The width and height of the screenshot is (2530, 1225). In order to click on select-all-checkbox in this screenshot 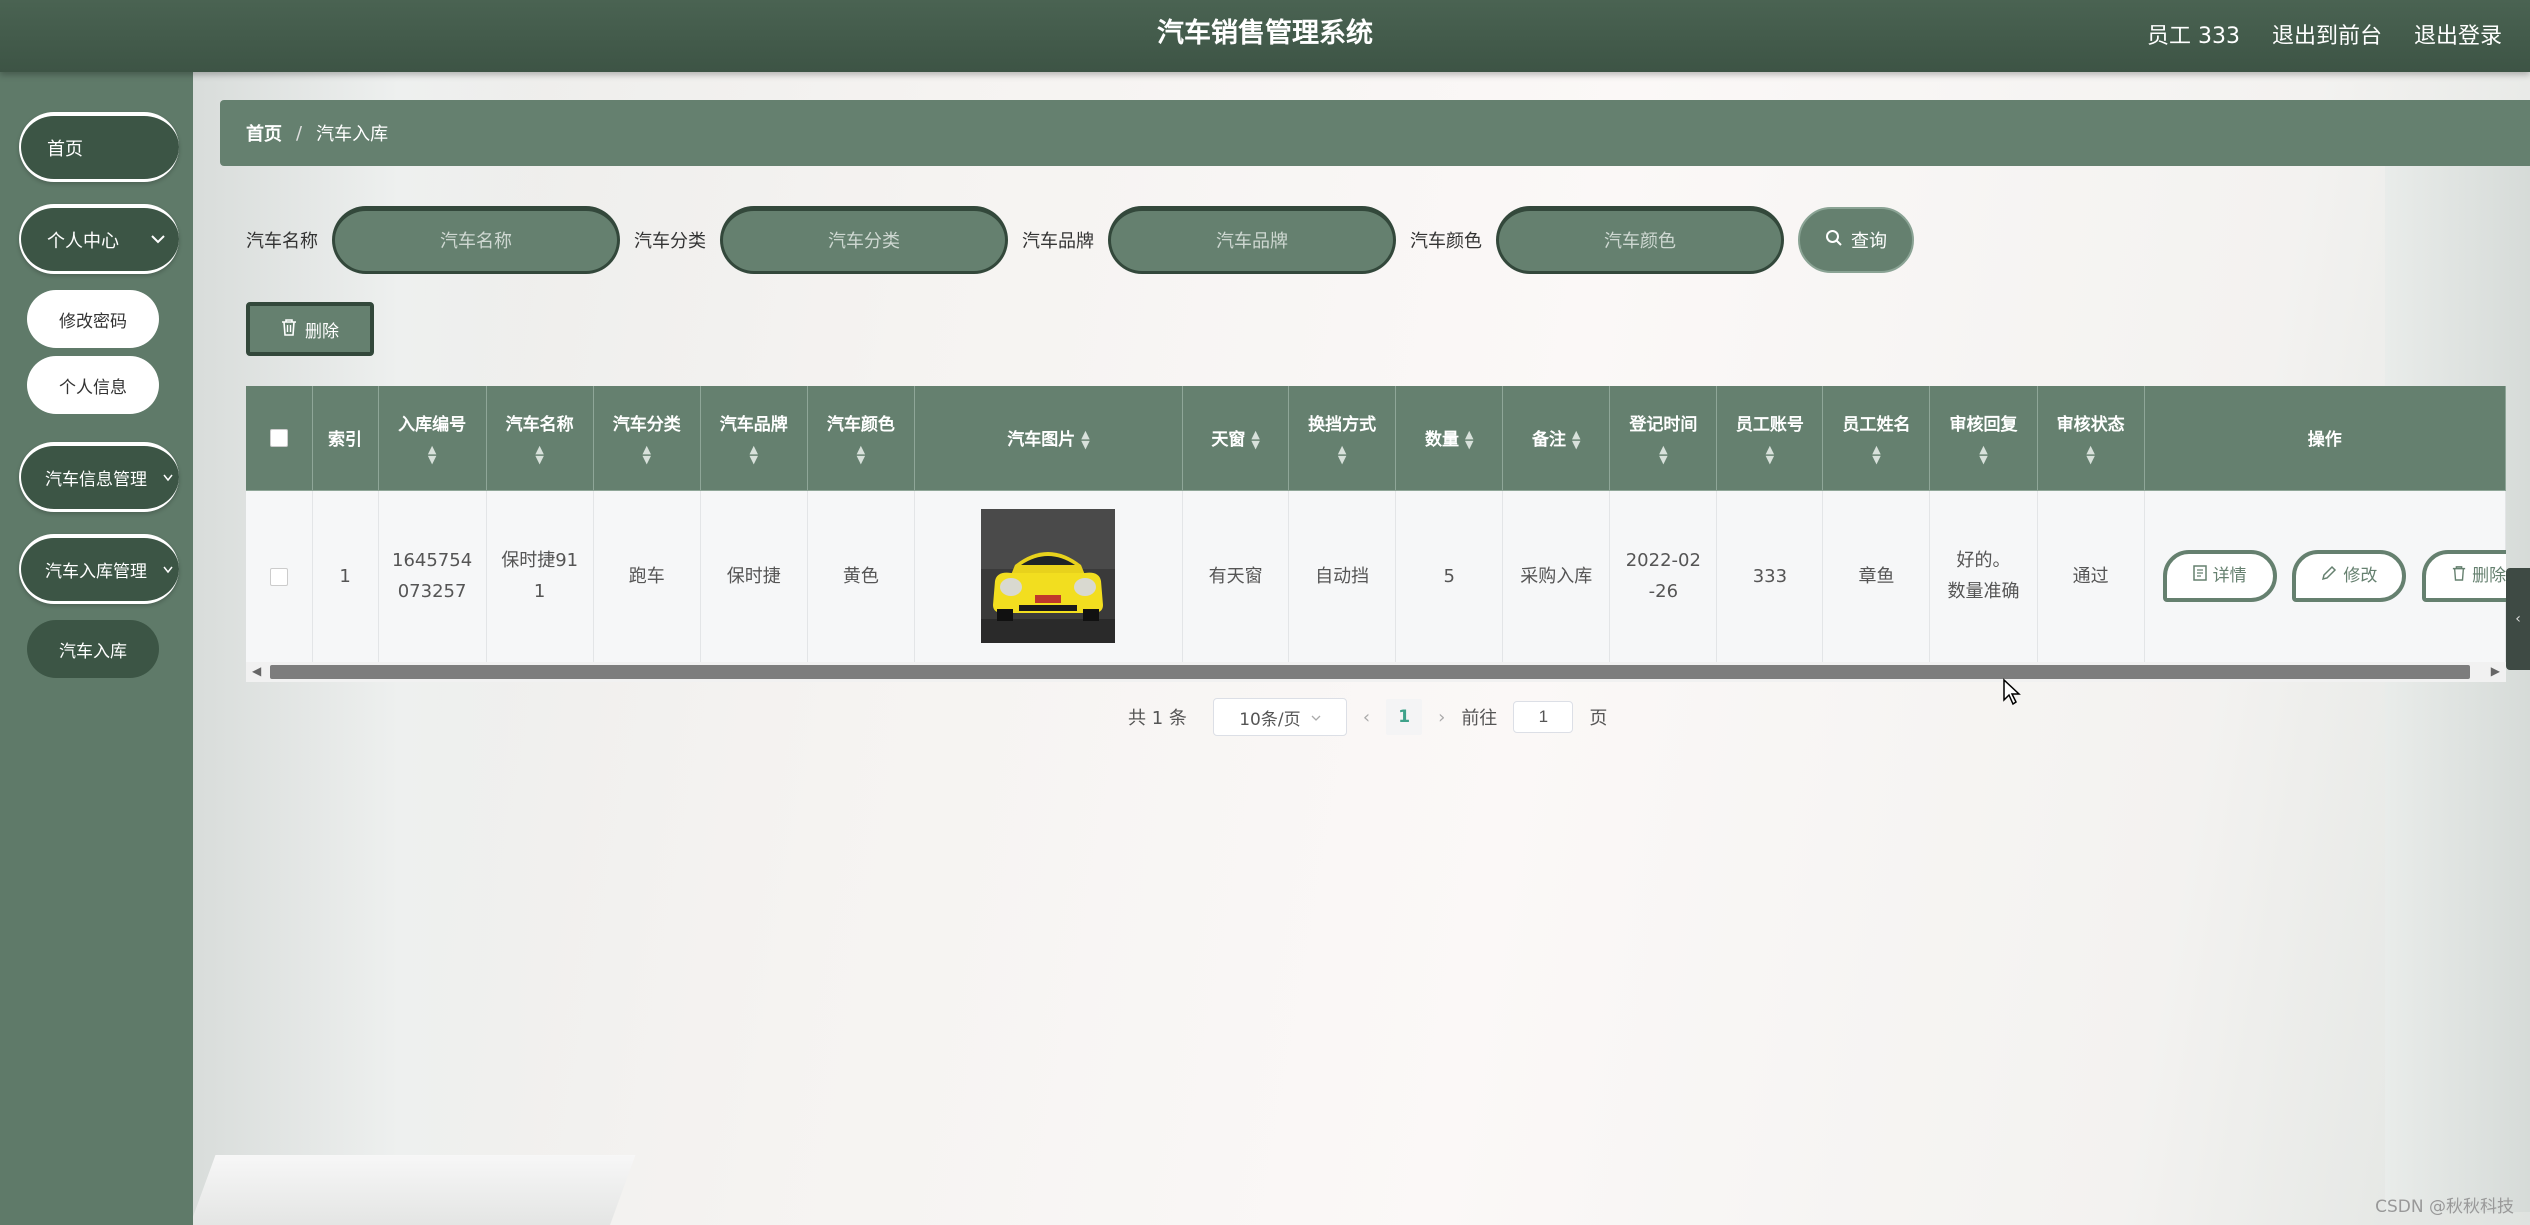, I will do `click(278, 437)`.